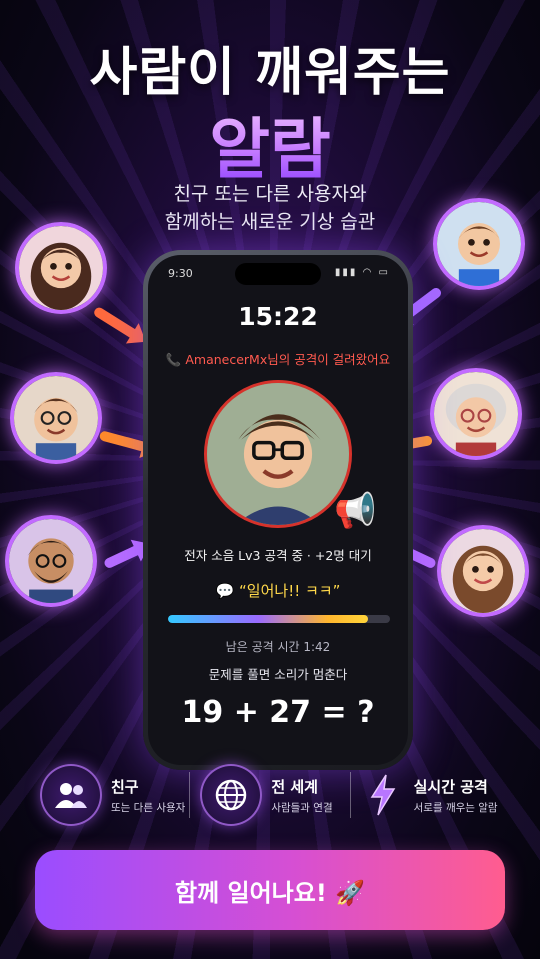  Describe the element at coordinates (270, 144) in the screenshot. I see `headline-accent: 알람` at that location.